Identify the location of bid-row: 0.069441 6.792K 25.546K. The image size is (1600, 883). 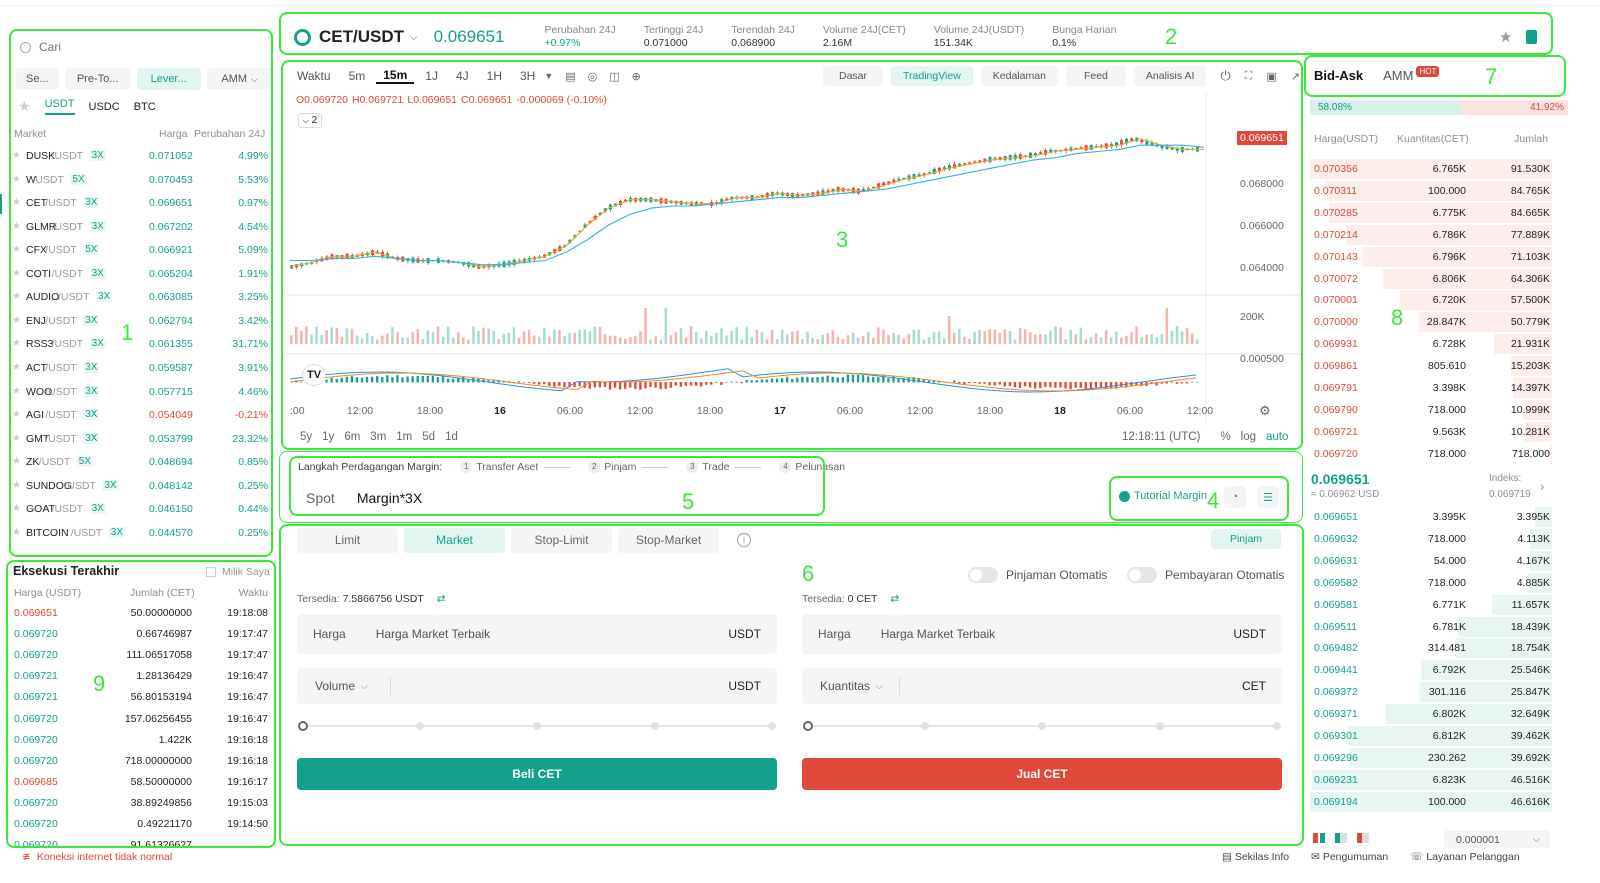
(1431, 670).